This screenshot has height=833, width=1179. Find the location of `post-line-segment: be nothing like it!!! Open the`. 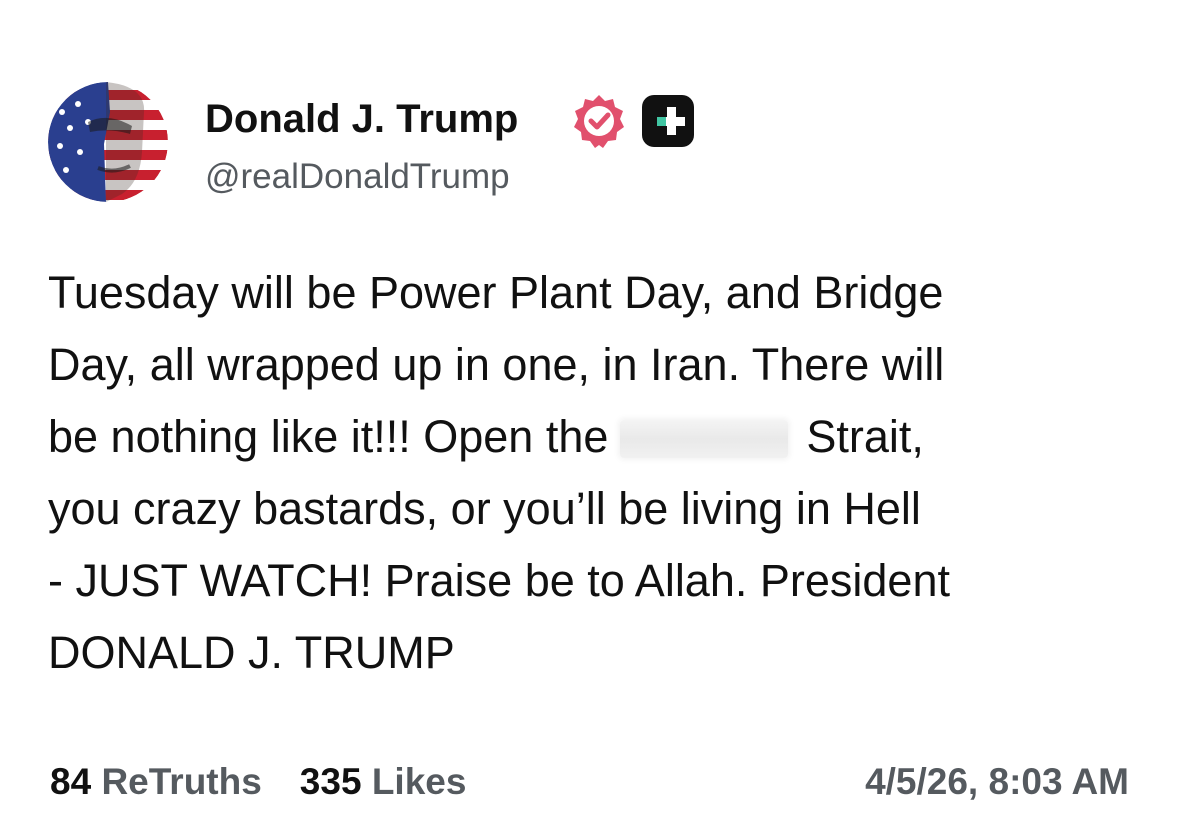

post-line-segment: be nothing like it!!! Open the is located at coordinates (328, 436).